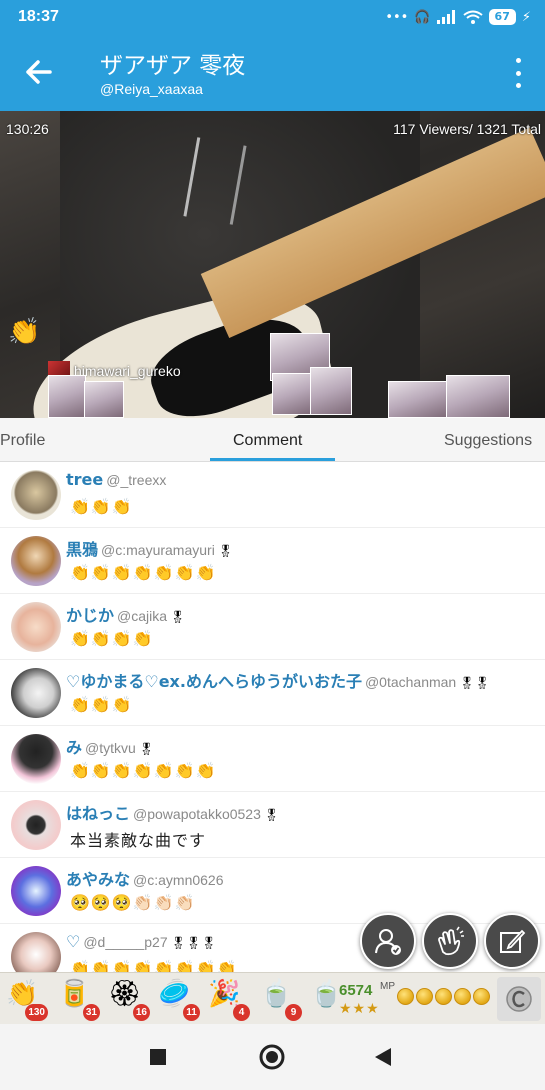 The image size is (545, 1090). Describe the element at coordinates (90, 615) in the screenshot. I see `commenter-name: かじか` at that location.